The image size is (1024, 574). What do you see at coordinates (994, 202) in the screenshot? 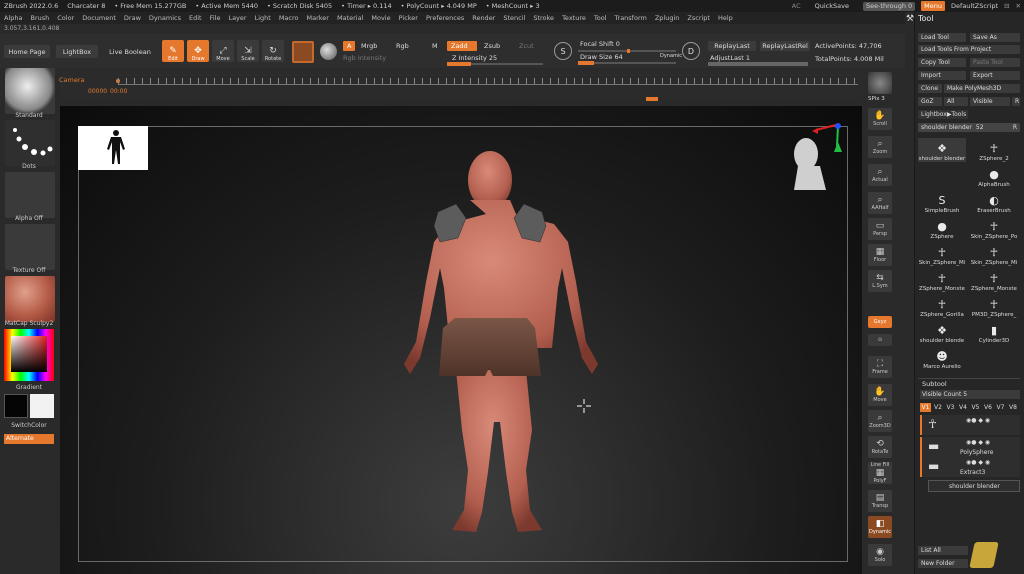
I see `tool-thumbnail: ◐ EraserBrush` at bounding box center [994, 202].